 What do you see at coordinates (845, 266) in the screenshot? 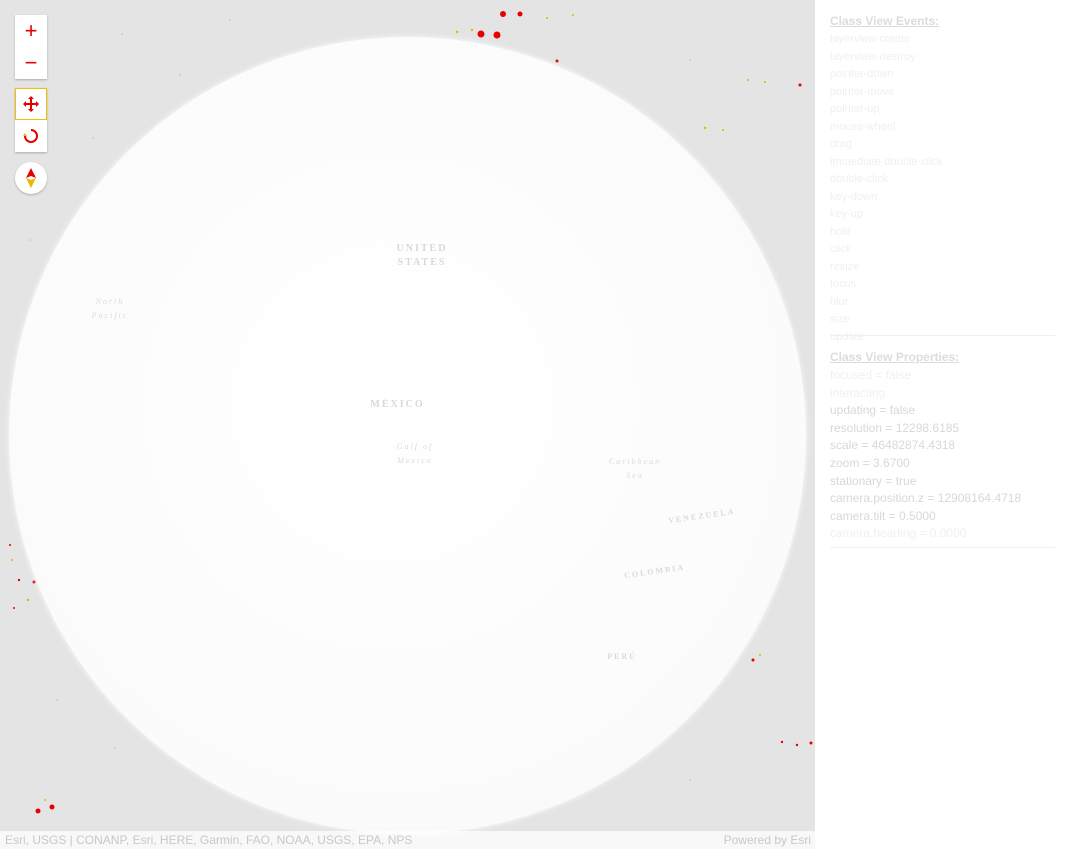
I see `event-item: resize` at bounding box center [845, 266].